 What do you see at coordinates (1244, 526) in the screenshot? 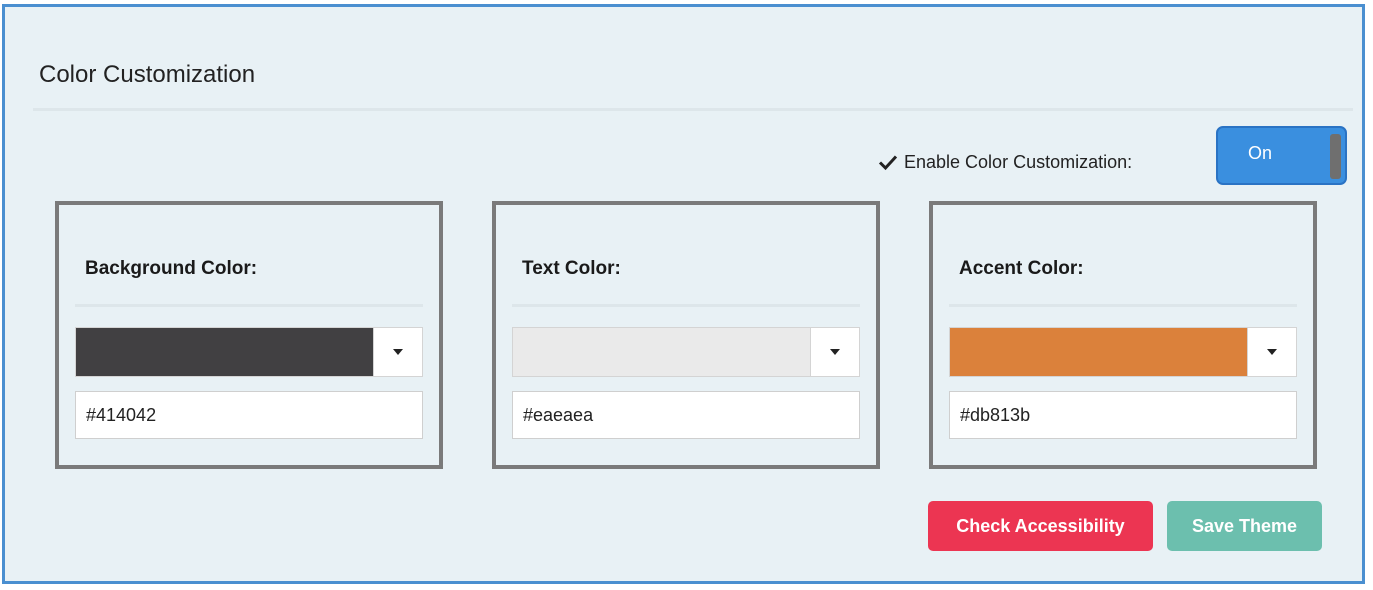
I see `save-theme-button: Save Theme` at bounding box center [1244, 526].